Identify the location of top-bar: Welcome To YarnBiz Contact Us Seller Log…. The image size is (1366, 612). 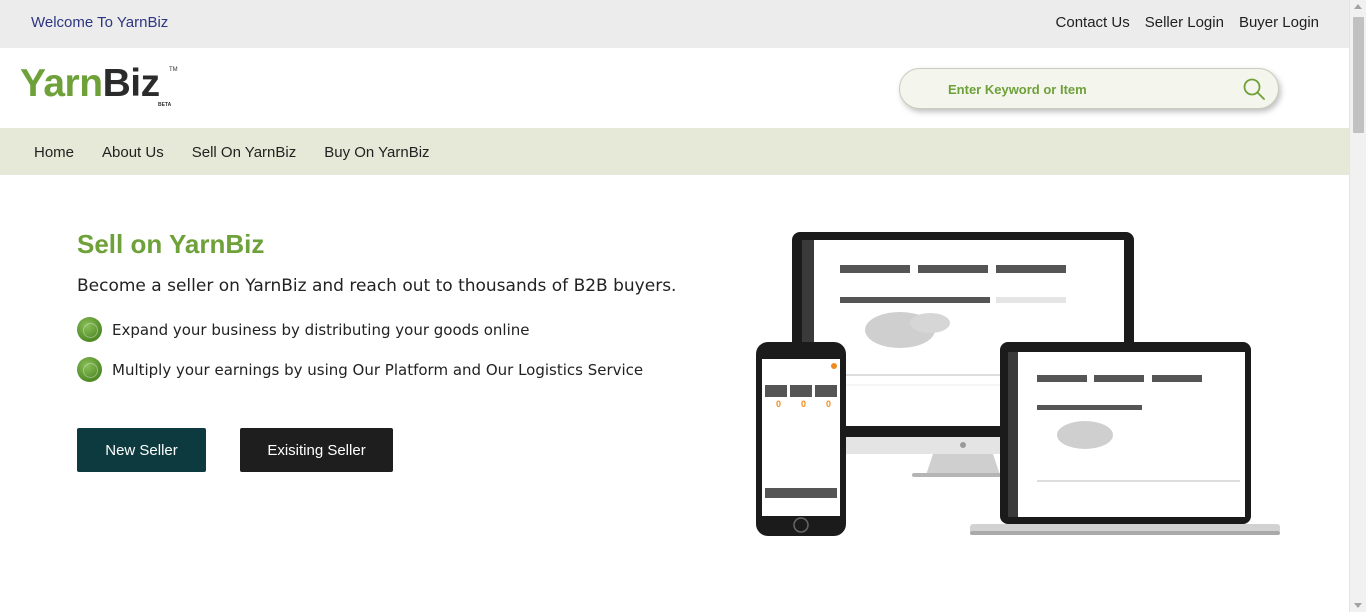
(674, 24).